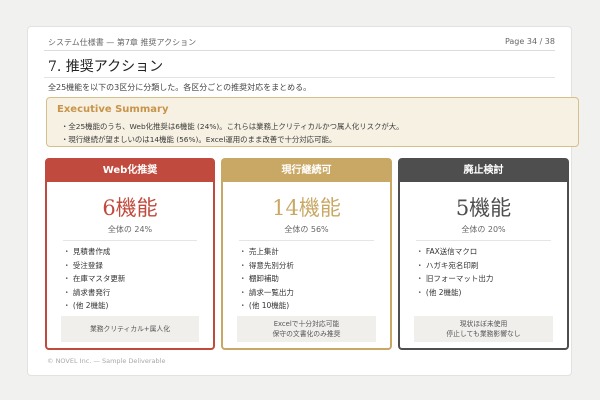 The width and height of the screenshot is (600, 400). I want to click on card-header: Web化推奨, so click(130, 171).